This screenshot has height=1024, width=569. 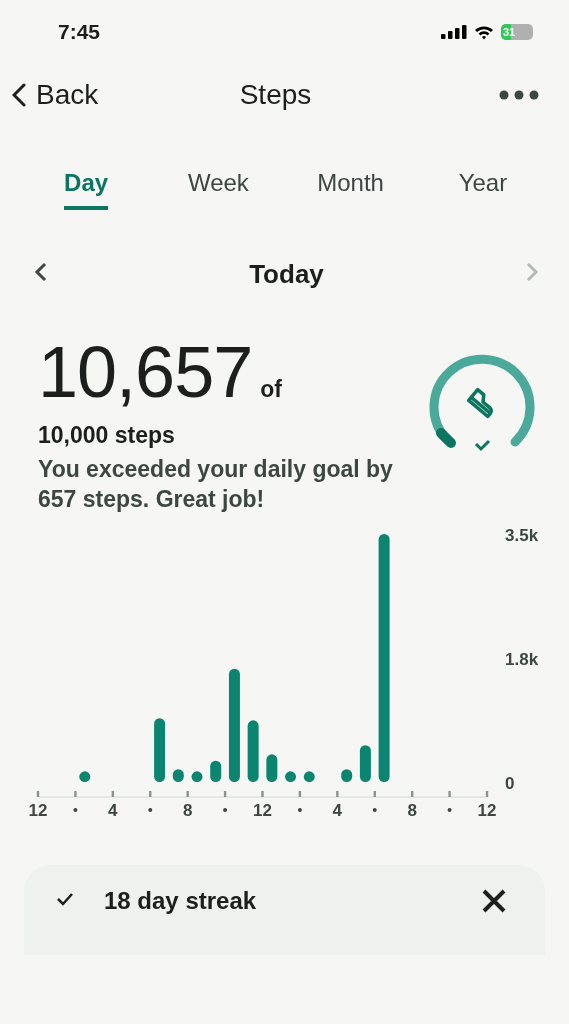 I want to click on step-count: 10,657, so click(x=145, y=372).